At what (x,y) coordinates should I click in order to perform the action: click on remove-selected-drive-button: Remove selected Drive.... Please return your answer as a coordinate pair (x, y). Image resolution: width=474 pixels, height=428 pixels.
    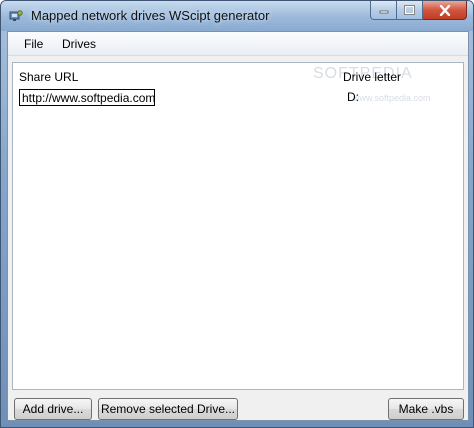
    Looking at the image, I should click on (168, 409).